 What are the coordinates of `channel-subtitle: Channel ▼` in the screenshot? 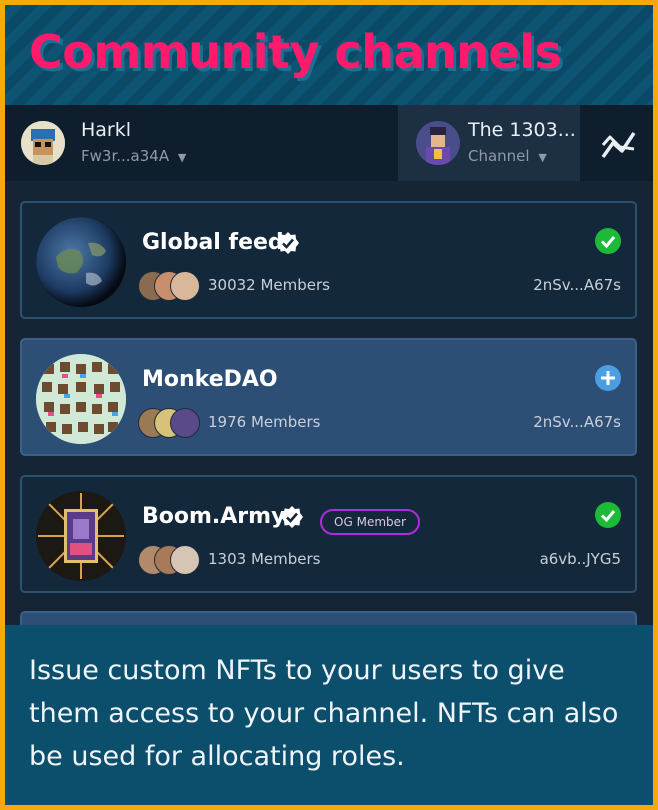 It's located at (507, 156).